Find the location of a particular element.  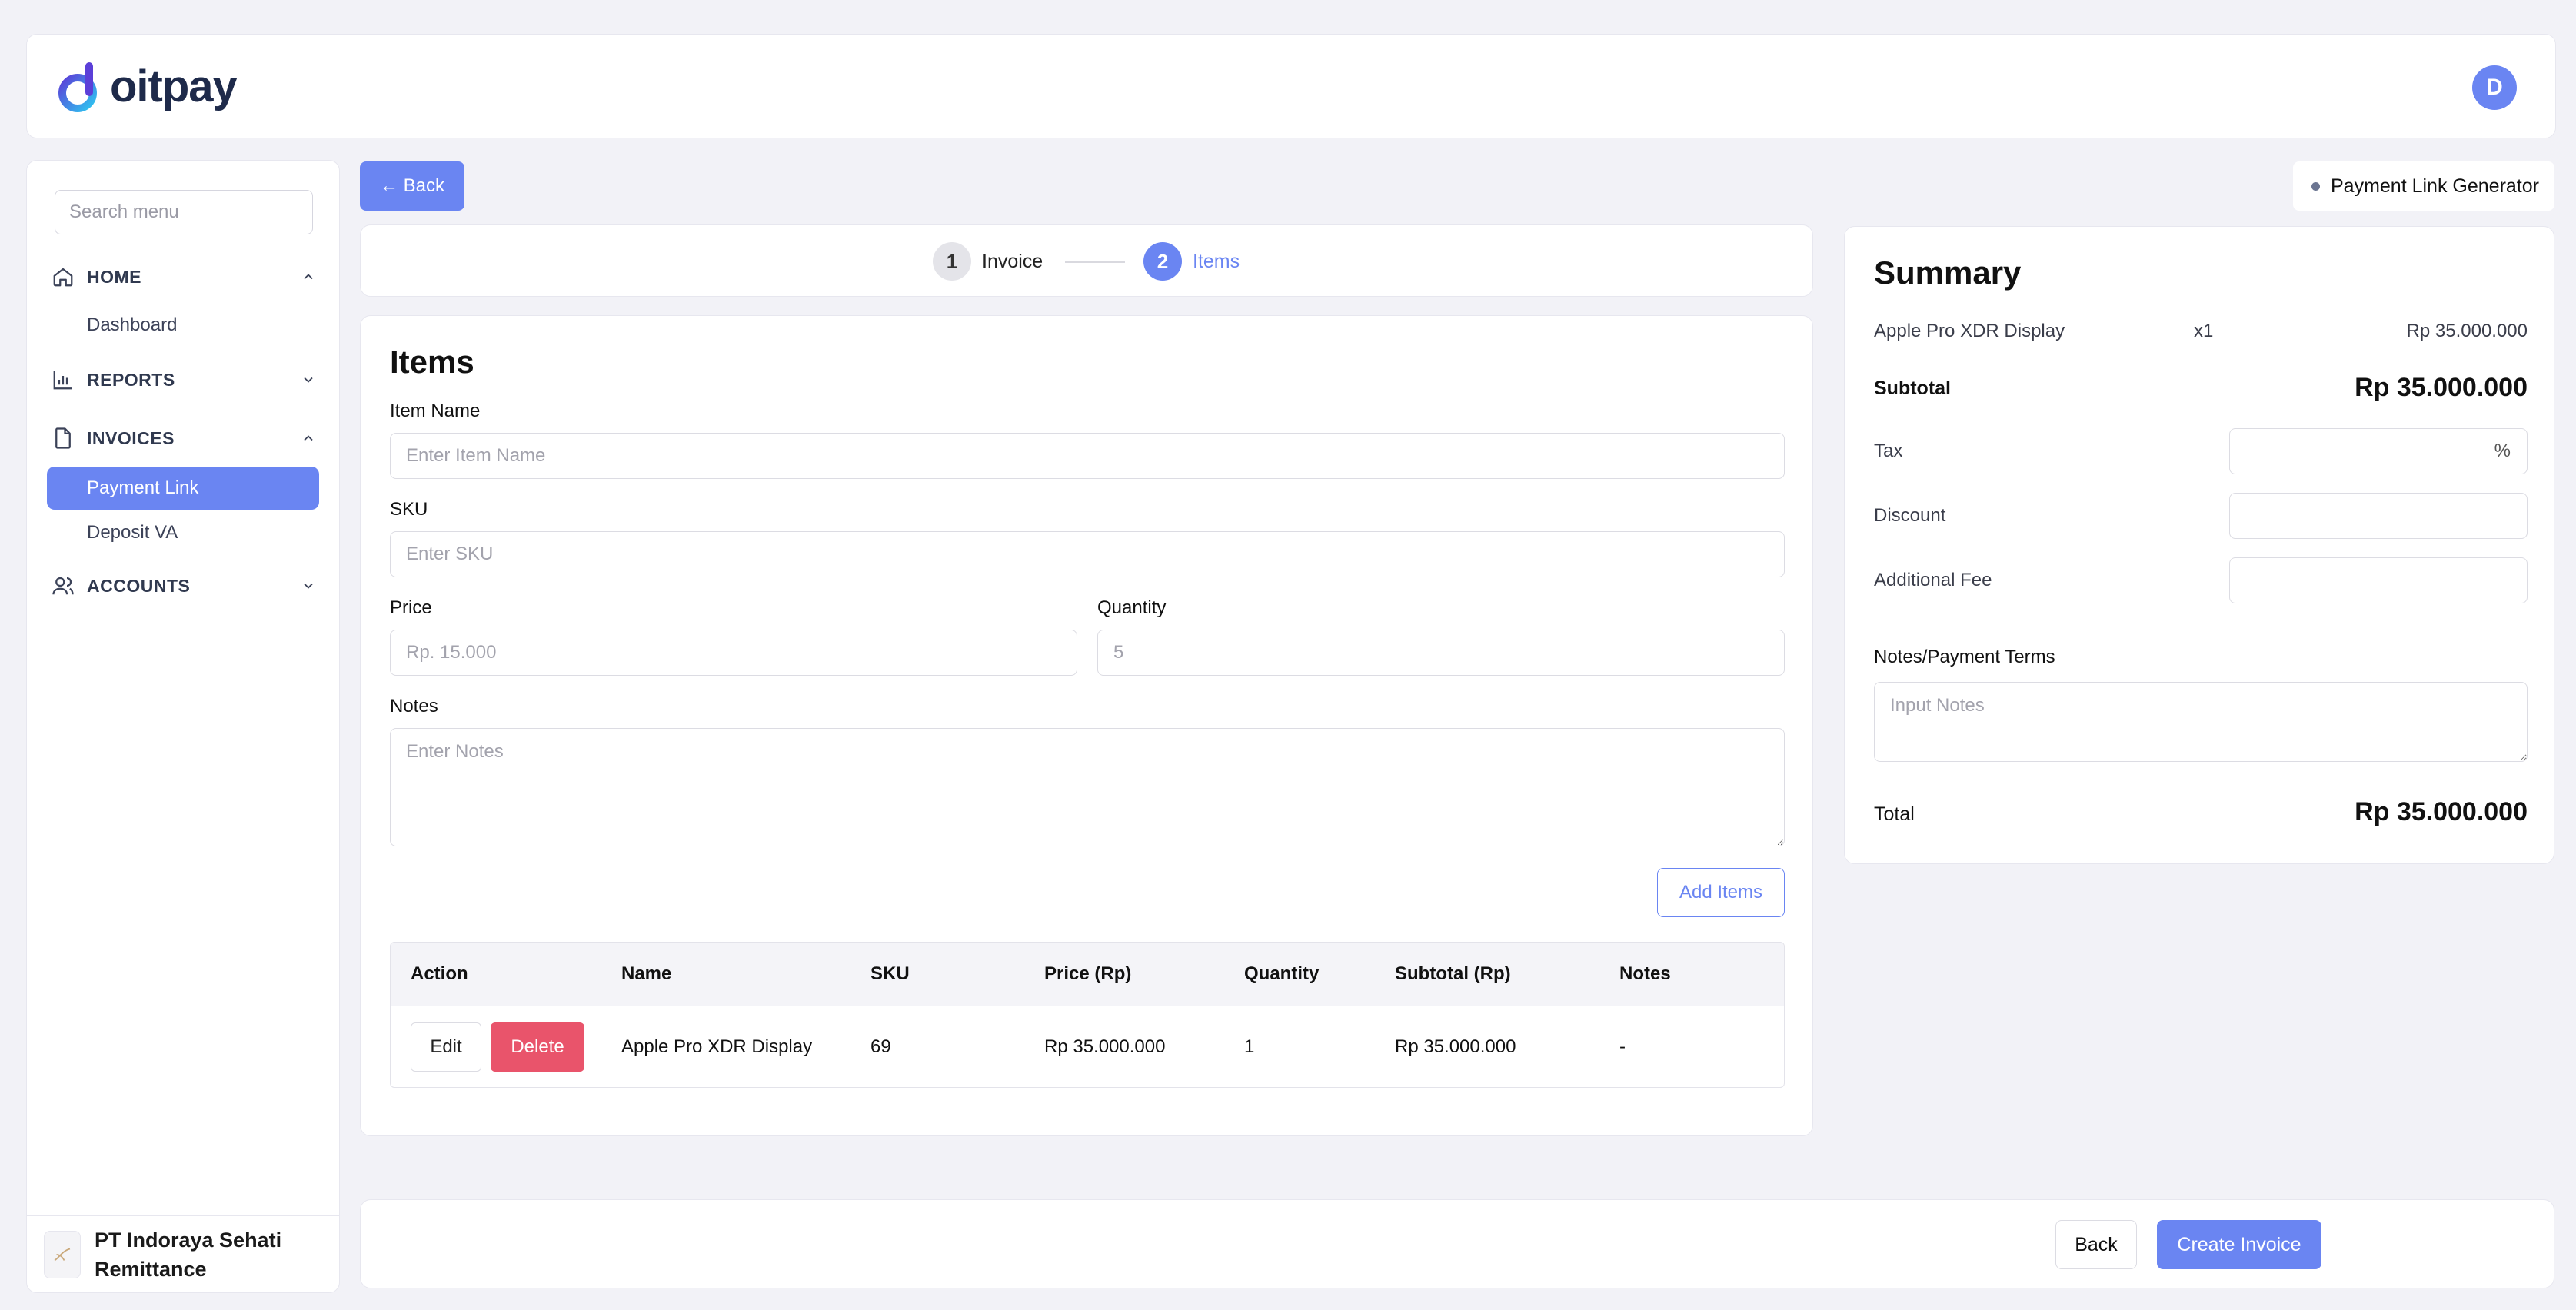

notes-payment-label: Notes/Payment Terms is located at coordinates (1964, 657).